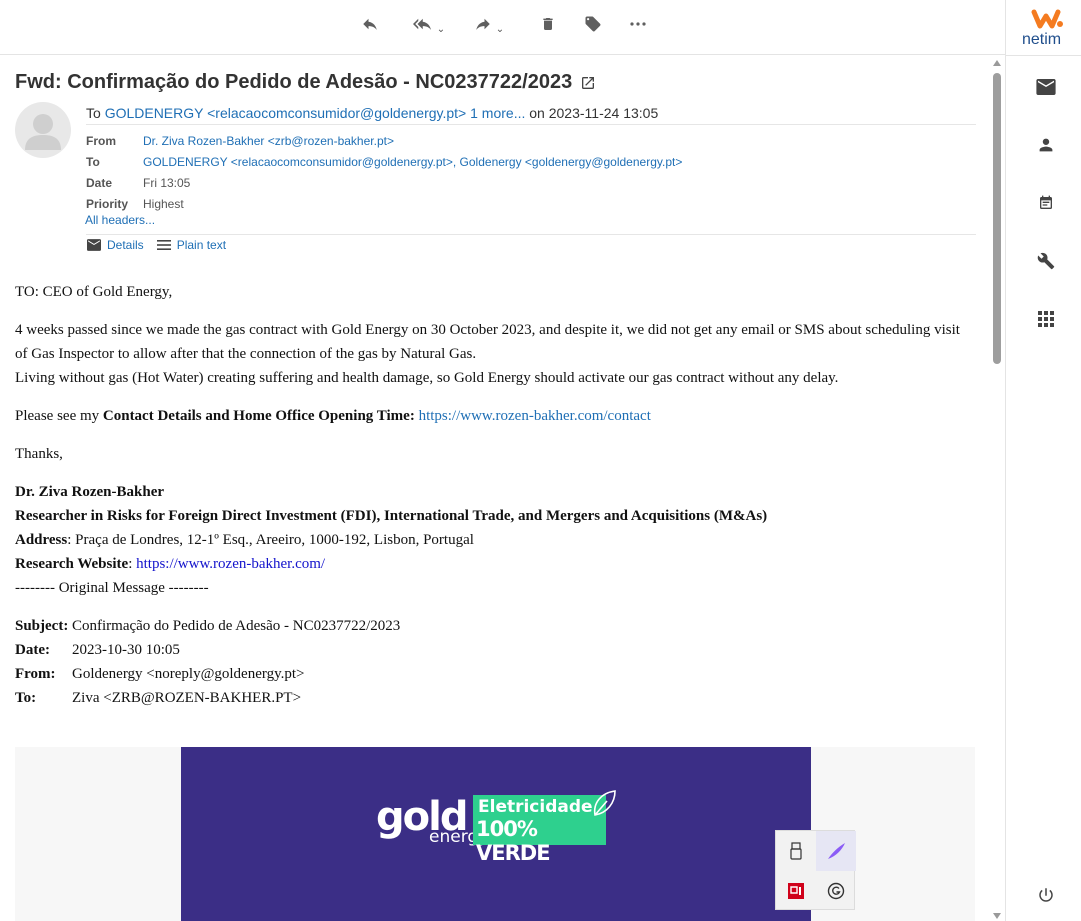 The image size is (1081, 921). What do you see at coordinates (41, 540) in the screenshot?
I see `signature-address-label: Address` at bounding box center [41, 540].